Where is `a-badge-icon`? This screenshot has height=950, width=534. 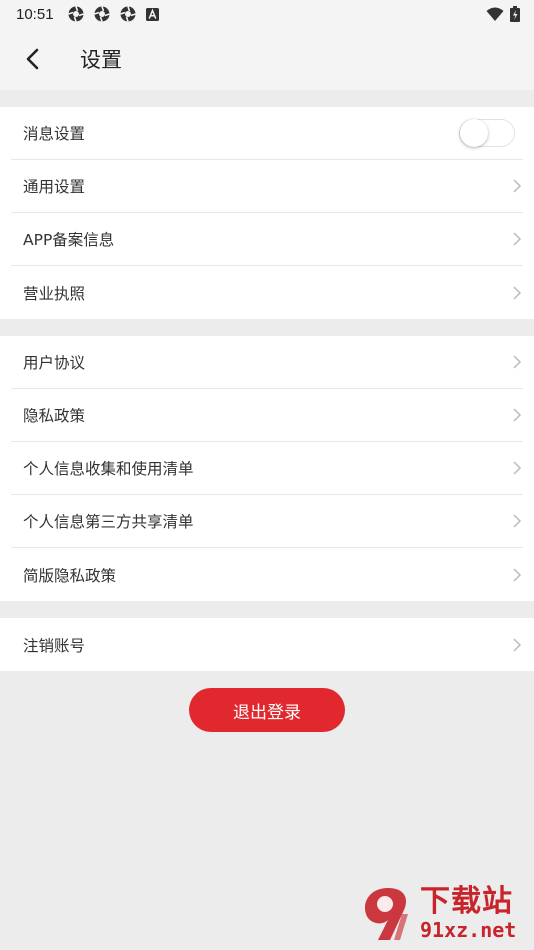 a-badge-icon is located at coordinates (152, 14).